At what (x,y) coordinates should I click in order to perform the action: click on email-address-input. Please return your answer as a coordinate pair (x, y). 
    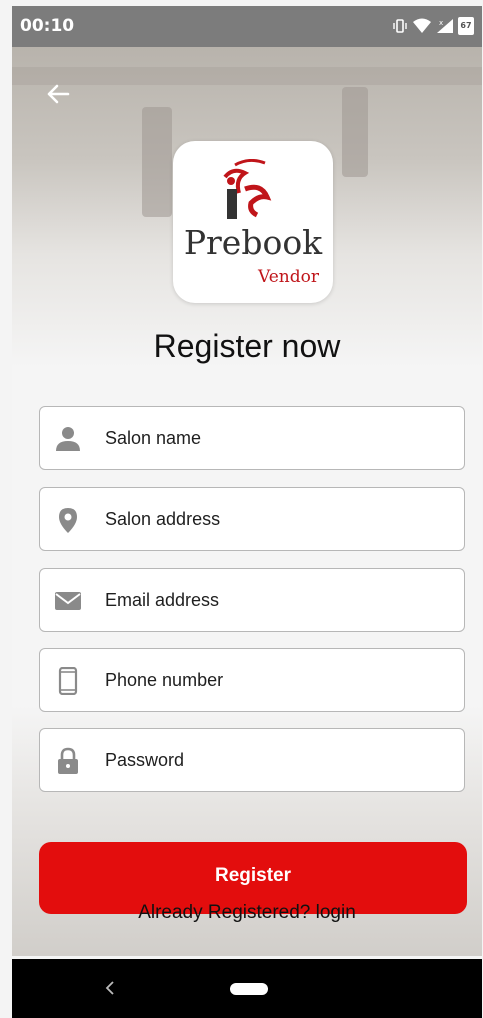
    Looking at the image, I should click on (275, 600).